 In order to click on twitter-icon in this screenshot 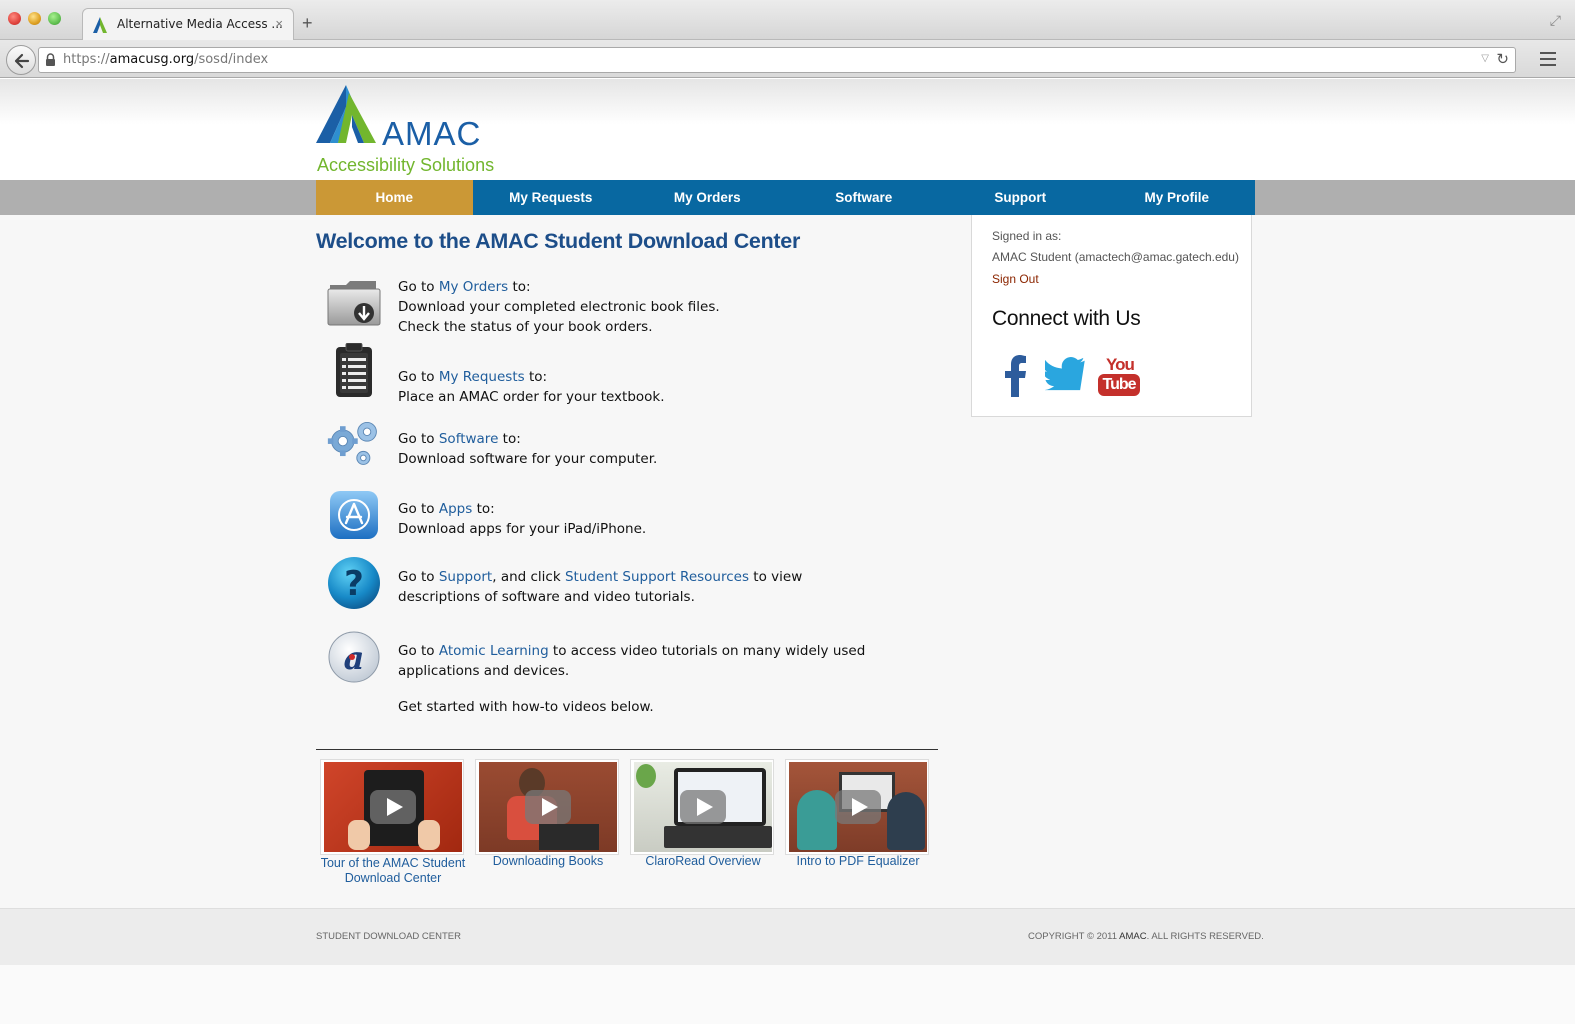, I will do `click(1066, 375)`.